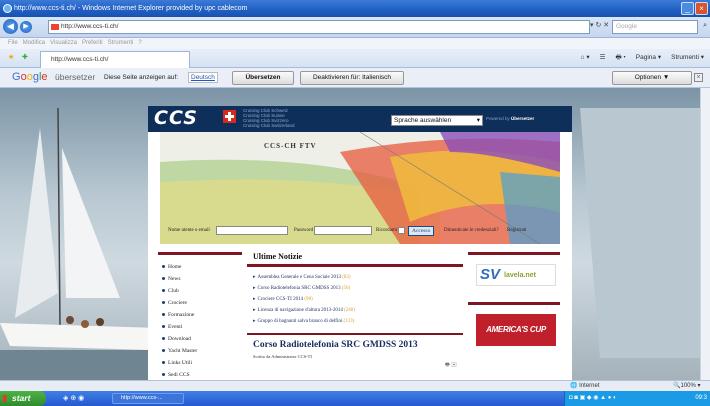 This screenshot has width=710, height=406. What do you see at coordinates (10, 26) in the screenshot?
I see `back-icon: ◀` at bounding box center [10, 26].